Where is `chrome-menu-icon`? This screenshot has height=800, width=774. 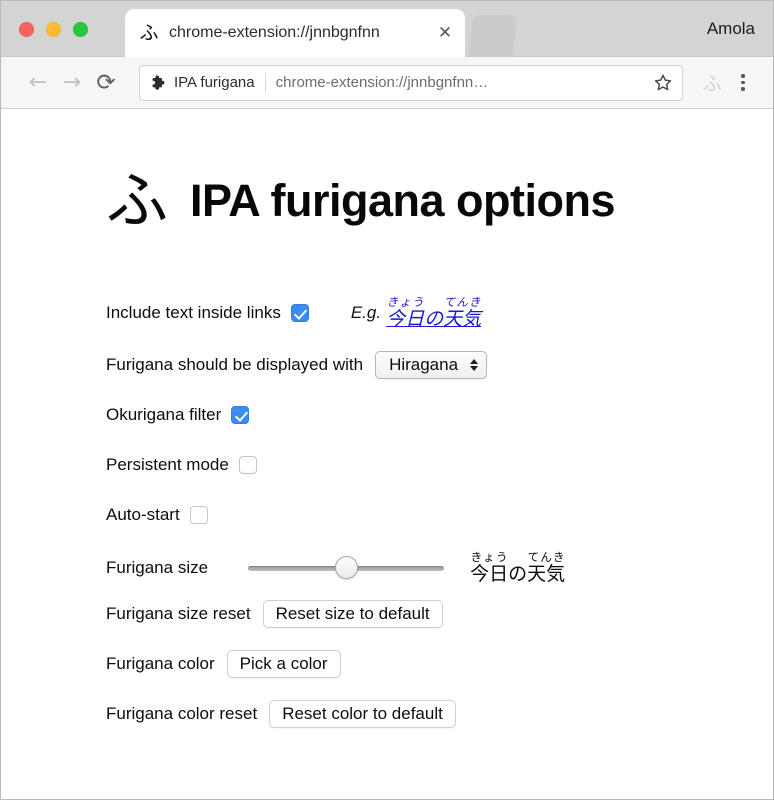 chrome-menu-icon is located at coordinates (743, 83).